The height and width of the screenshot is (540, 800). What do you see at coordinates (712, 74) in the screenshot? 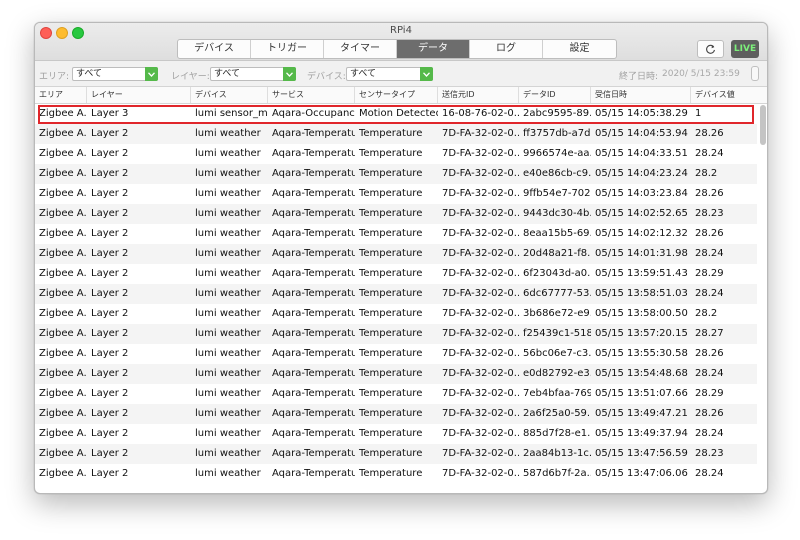
I see `end-date-field: 2020/ 5/15 23:59` at bounding box center [712, 74].